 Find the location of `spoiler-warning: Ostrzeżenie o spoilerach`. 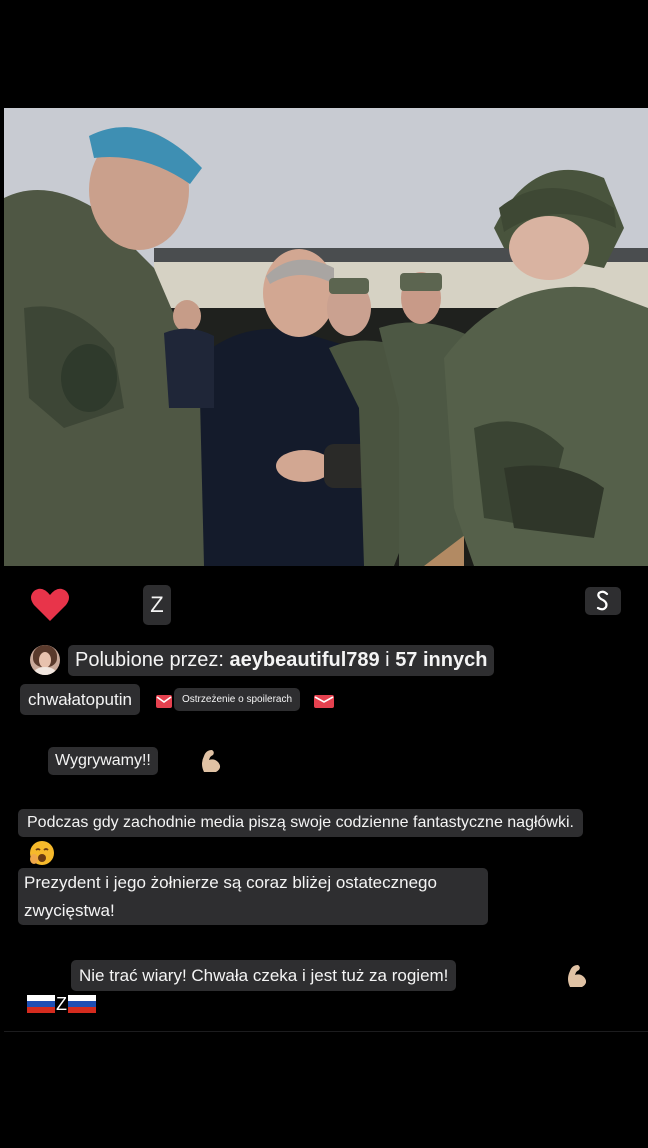

spoiler-warning: Ostrzeżenie o spoilerach is located at coordinates (237, 699).